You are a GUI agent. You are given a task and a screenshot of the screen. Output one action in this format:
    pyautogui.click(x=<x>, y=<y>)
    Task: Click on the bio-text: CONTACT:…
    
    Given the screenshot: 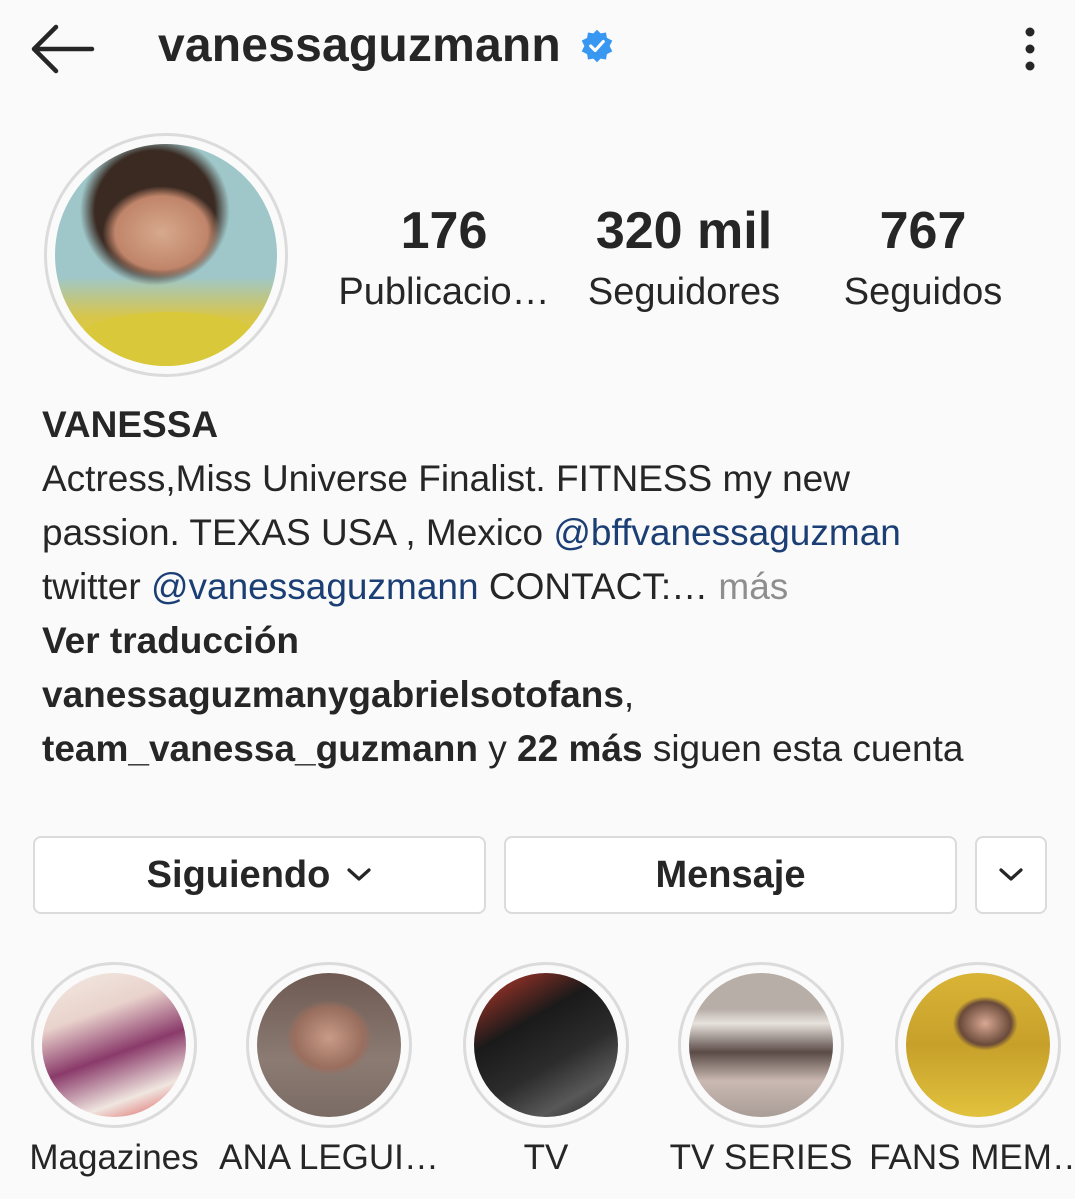 What is the action you would take?
    pyautogui.click(x=593, y=586)
    